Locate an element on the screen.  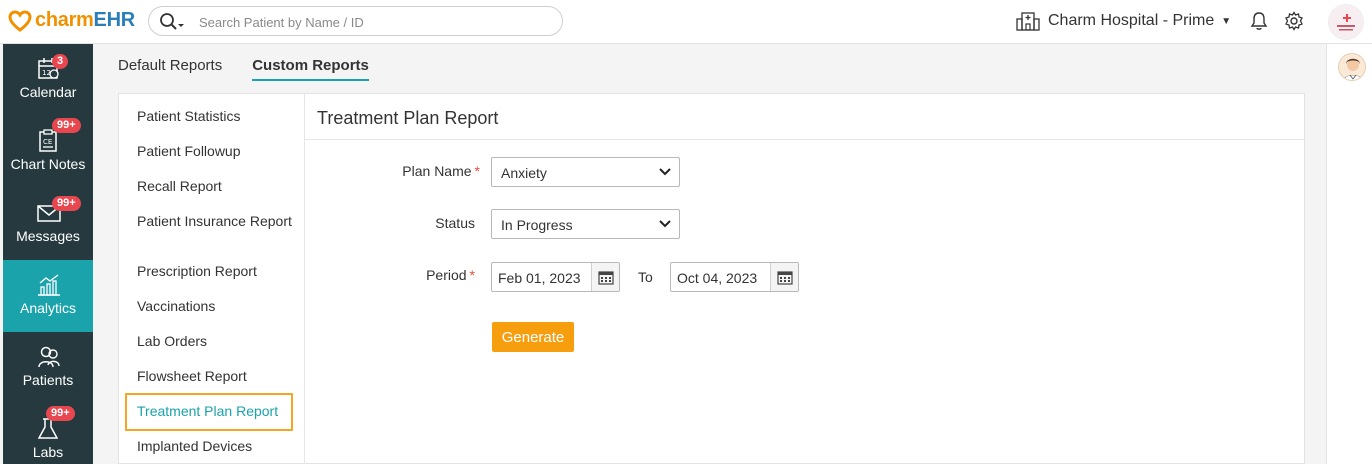
facility-name: Charm Hospital - Prime is located at coordinates (1131, 20).